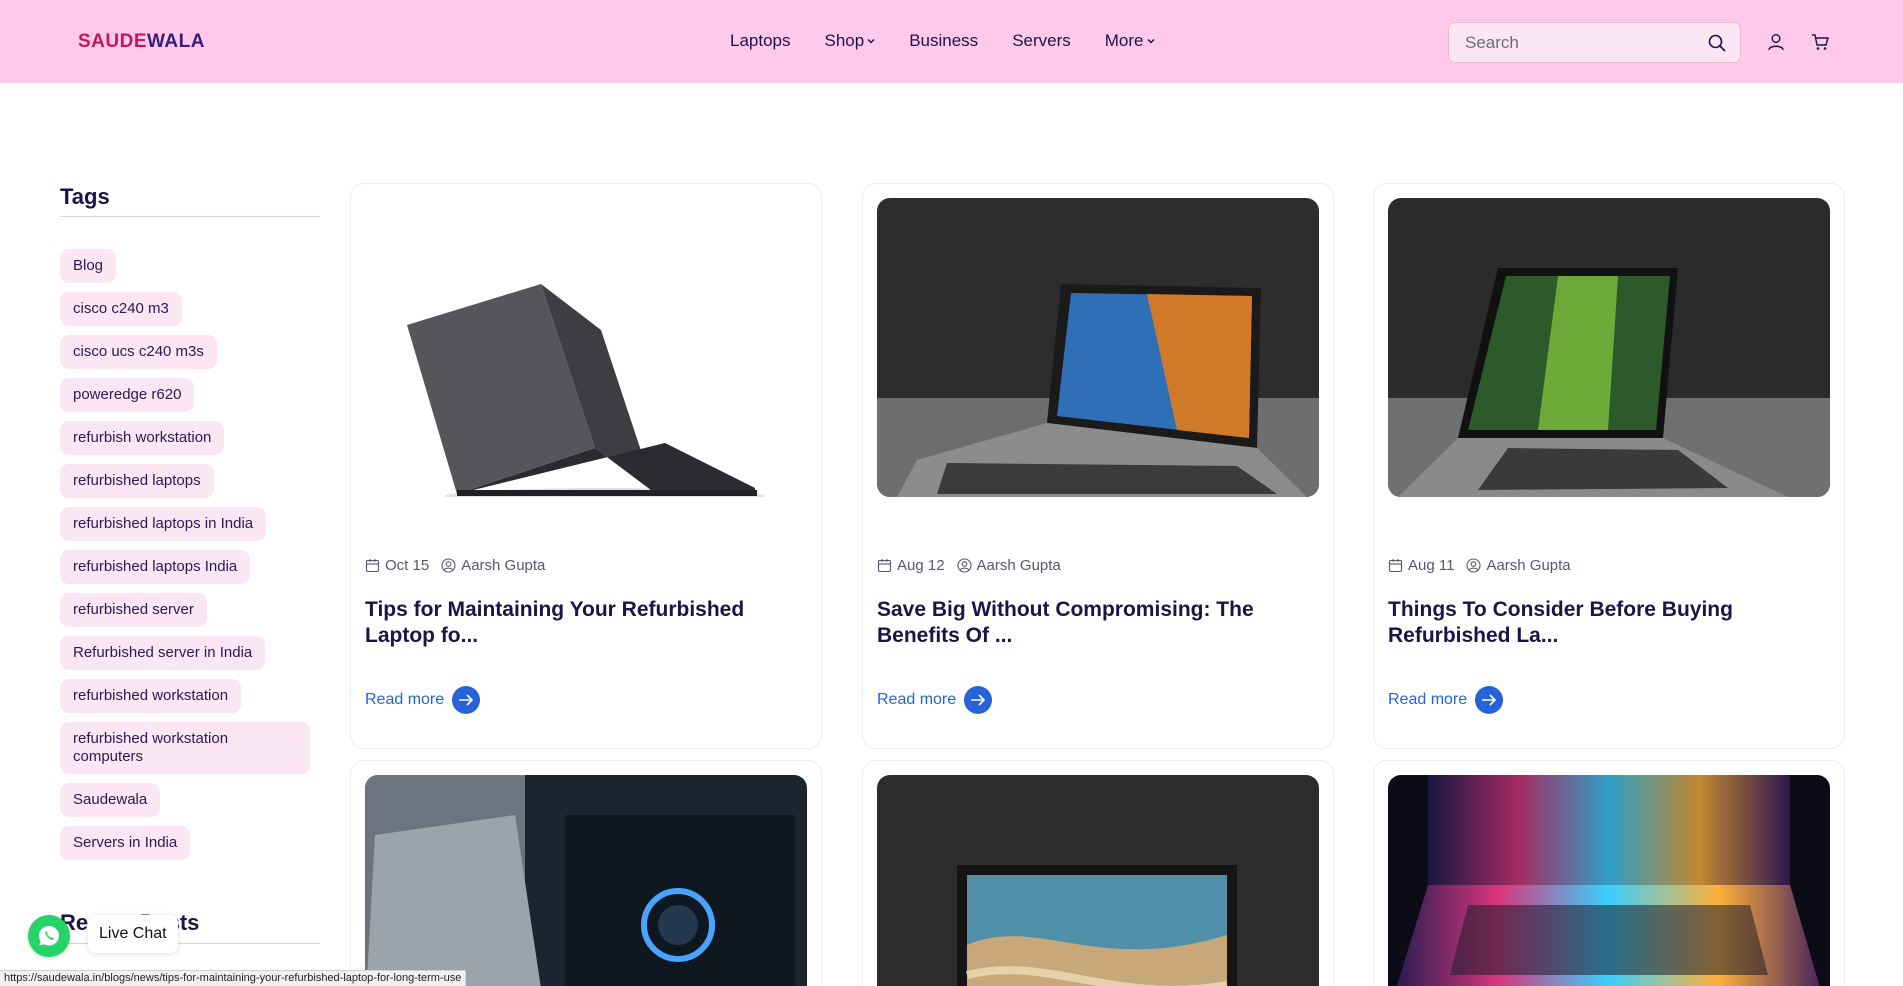 The image size is (1903, 986). I want to click on nav-business: Business, so click(943, 41).